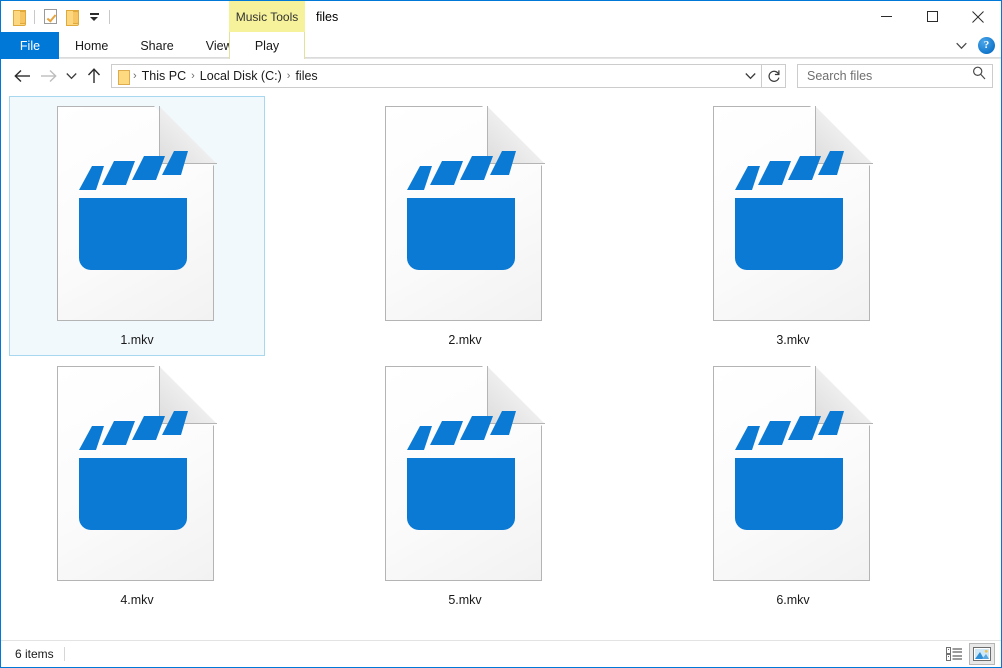 The image size is (1002, 668). Describe the element at coordinates (241, 76) in the screenshot. I see `breadcrumb-item-local-disk: Local Disk (C:)` at that location.